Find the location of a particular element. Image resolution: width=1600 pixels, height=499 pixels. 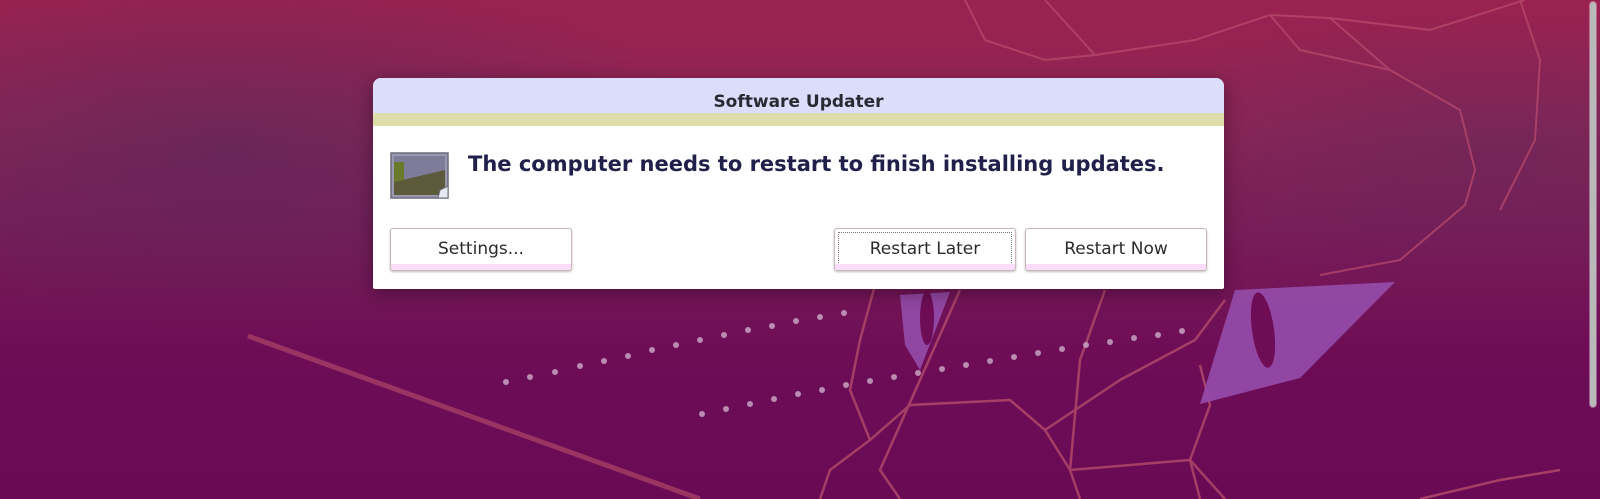

restart-later-button-label: Restart Later is located at coordinates (925, 249).